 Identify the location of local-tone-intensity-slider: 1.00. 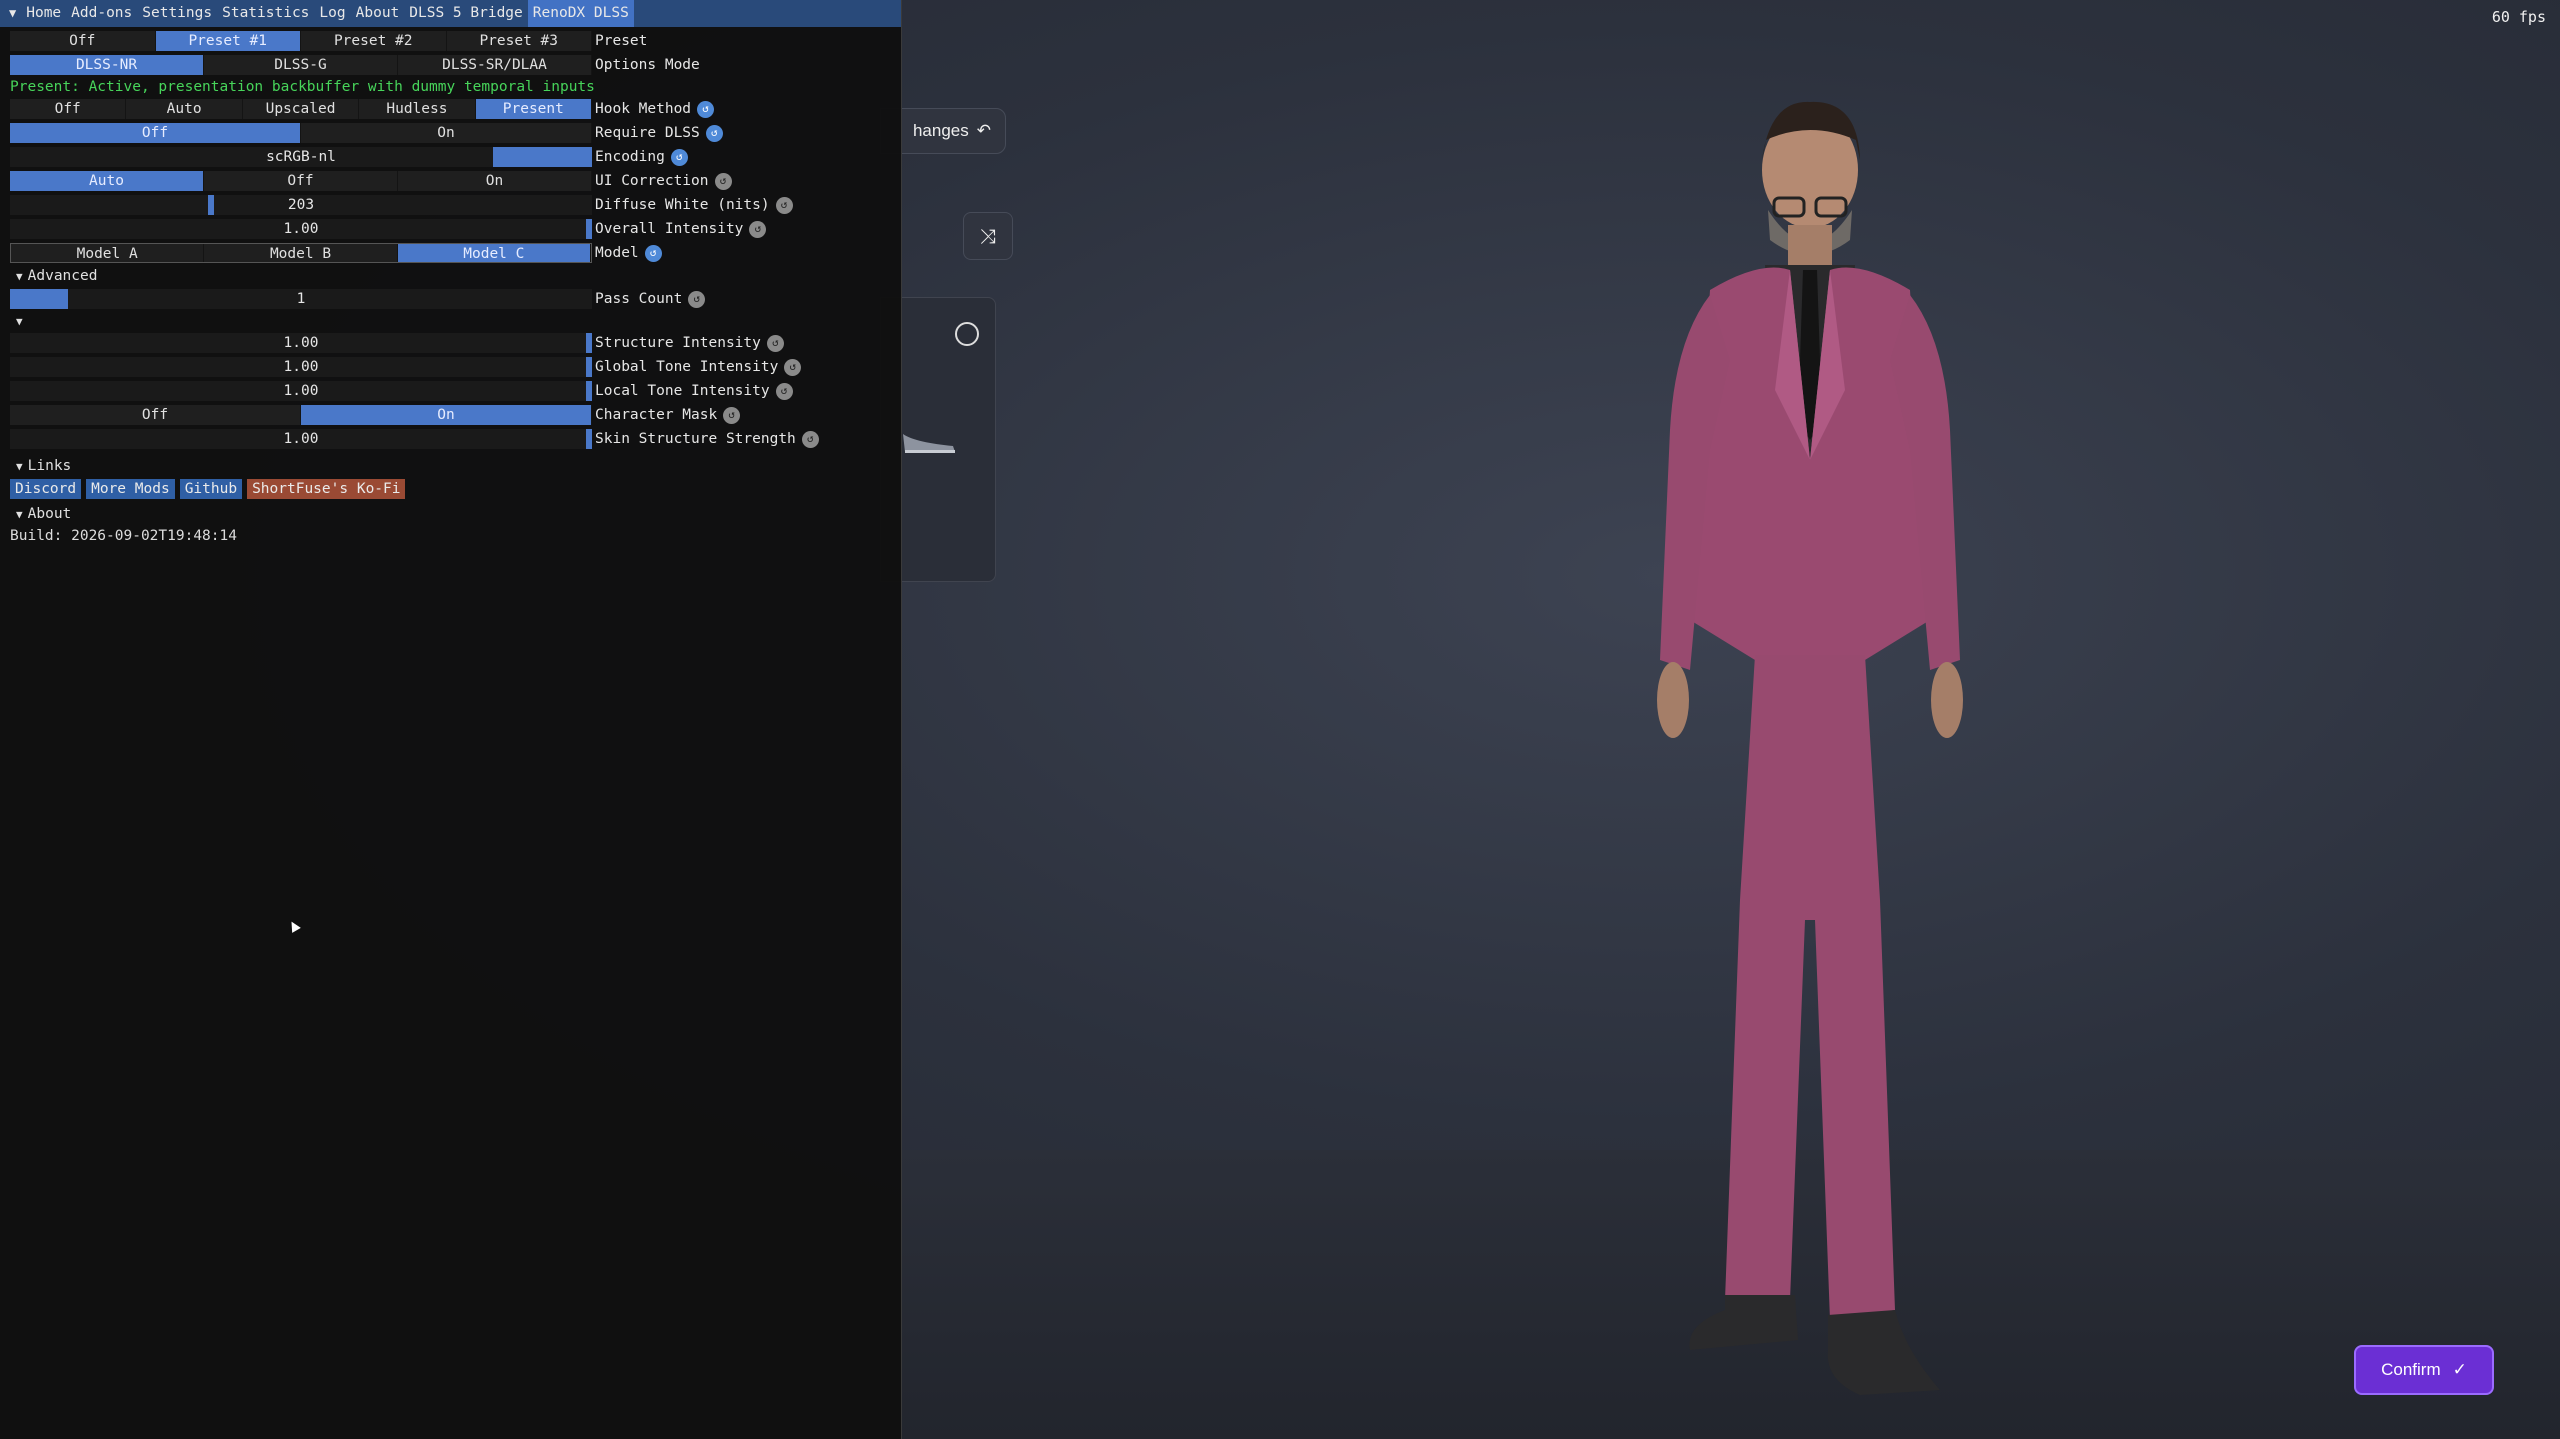
(301, 391).